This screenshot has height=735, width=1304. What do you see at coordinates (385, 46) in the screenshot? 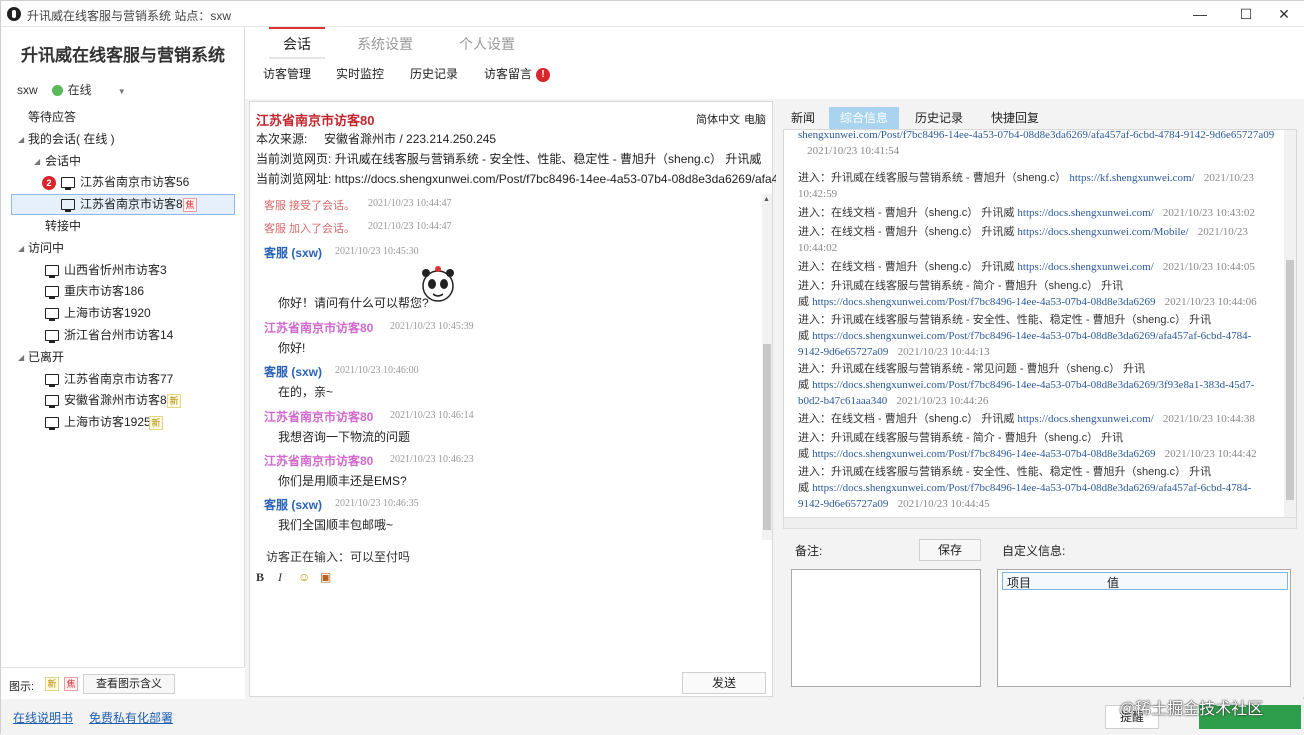
I see `tab-system-settings: 系统设置` at bounding box center [385, 46].